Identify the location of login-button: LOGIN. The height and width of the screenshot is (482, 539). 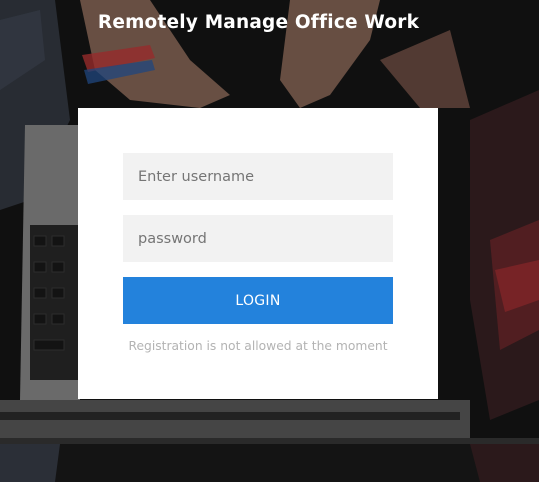
(258, 300).